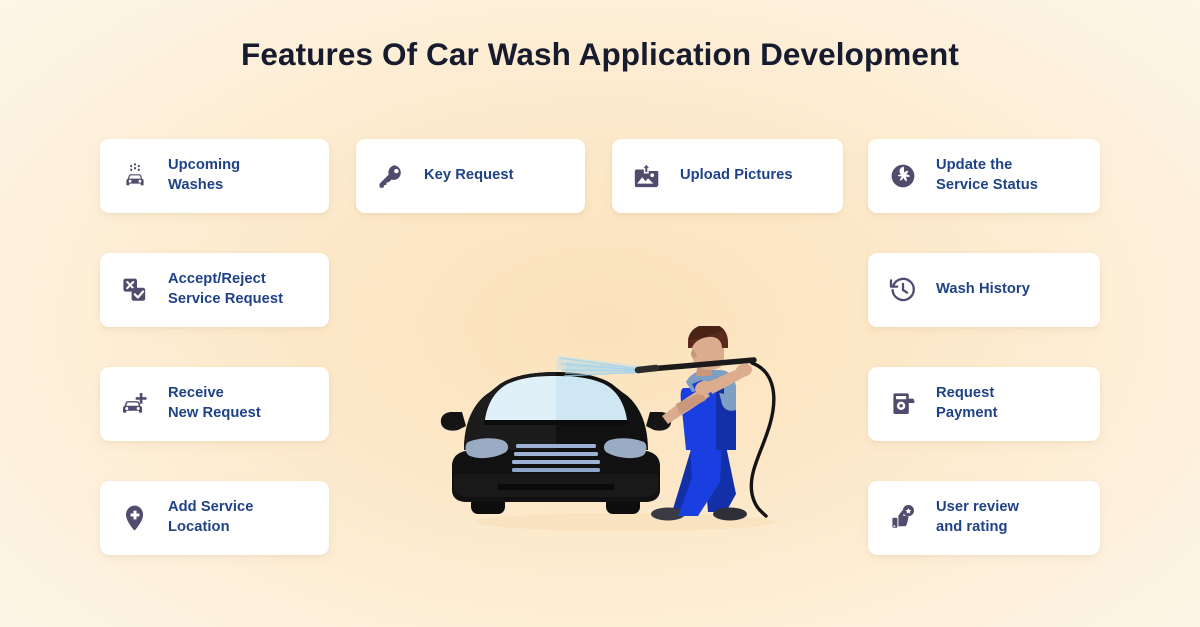 The height and width of the screenshot is (627, 1200). Describe the element at coordinates (204, 165) in the screenshot. I see `feature-card-label-line: Upcoming` at that location.